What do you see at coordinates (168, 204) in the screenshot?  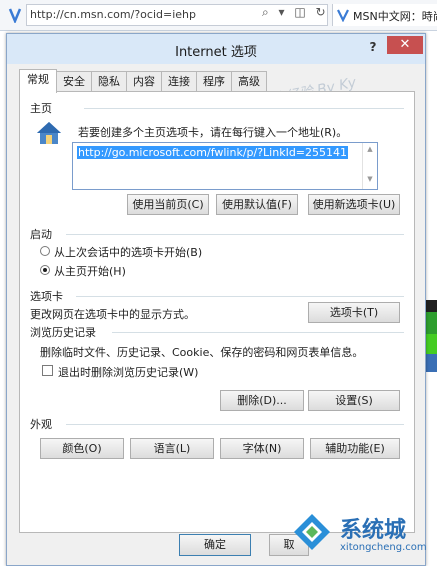 I see `use-current-button: 使用当前页(C)` at bounding box center [168, 204].